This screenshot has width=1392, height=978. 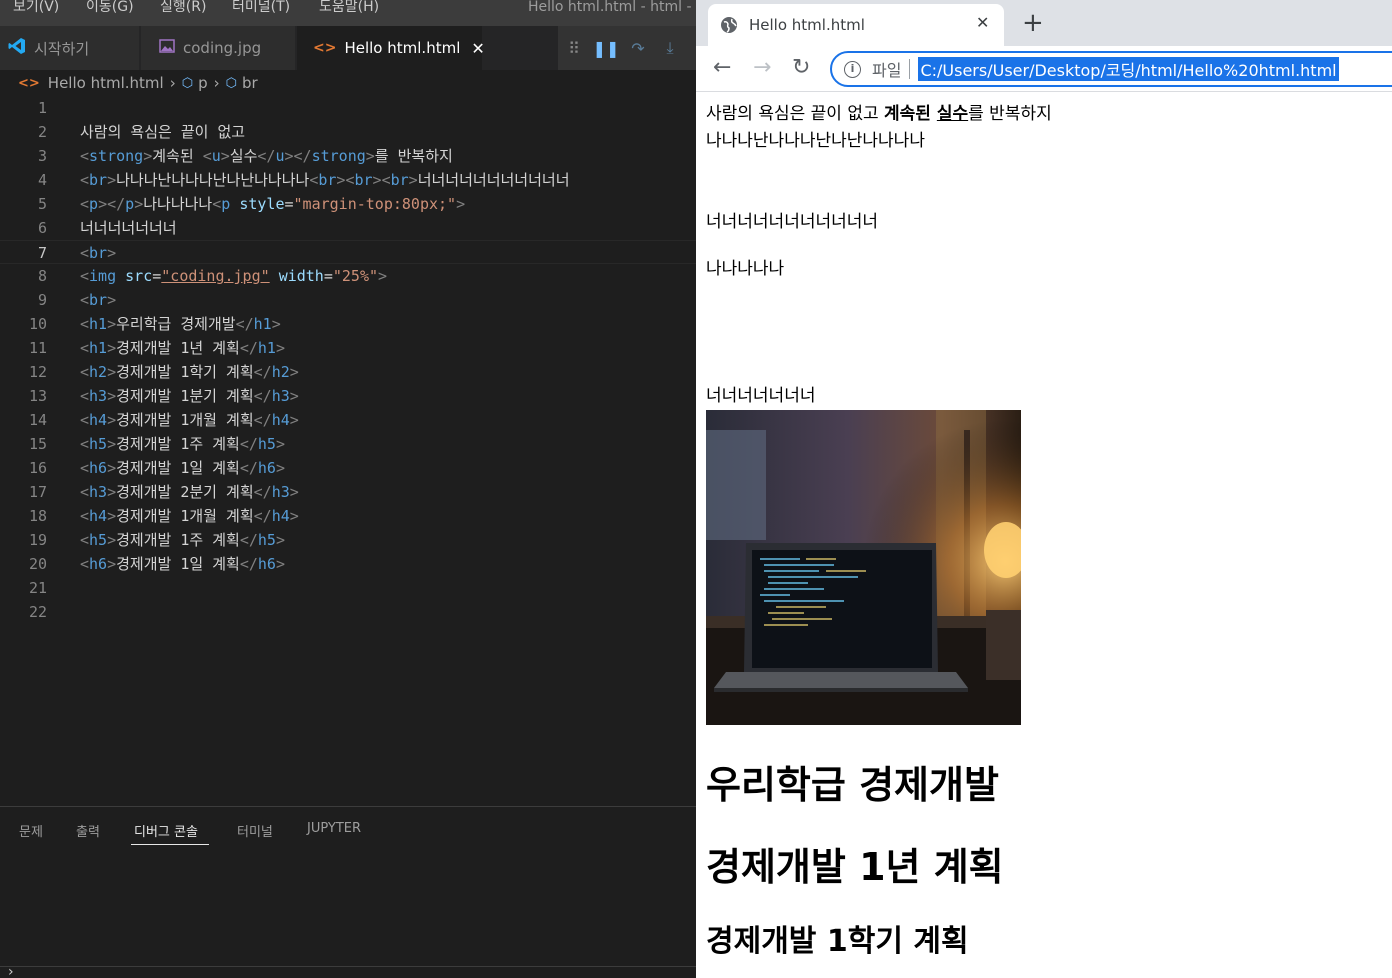 What do you see at coordinates (234, 276) in the screenshot?
I see `code-text: <img src="coding.jpg" width="25%">` at bounding box center [234, 276].